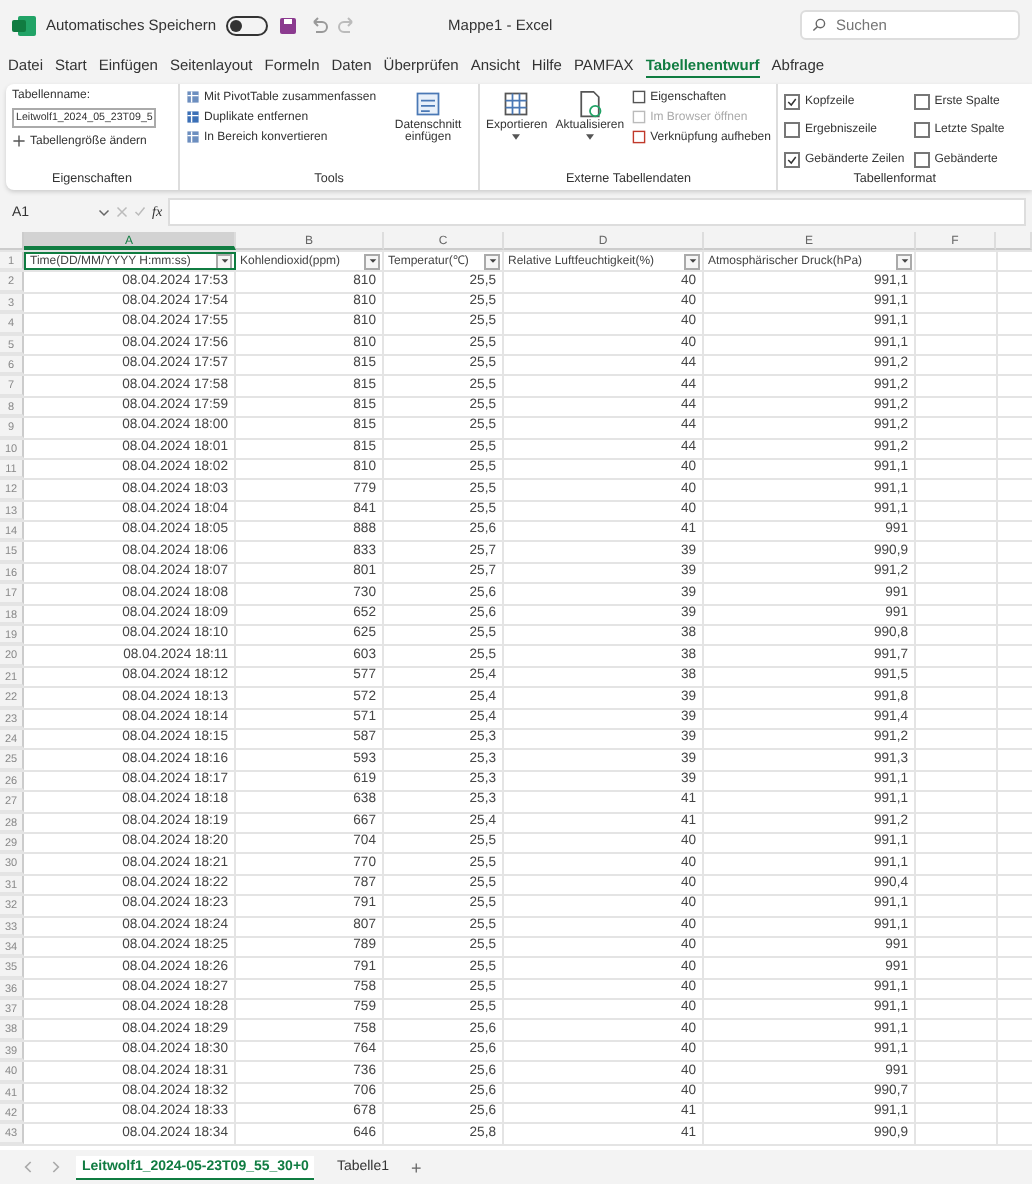 The height and width of the screenshot is (1184, 1032). I want to click on save-icon, so click(288, 25).